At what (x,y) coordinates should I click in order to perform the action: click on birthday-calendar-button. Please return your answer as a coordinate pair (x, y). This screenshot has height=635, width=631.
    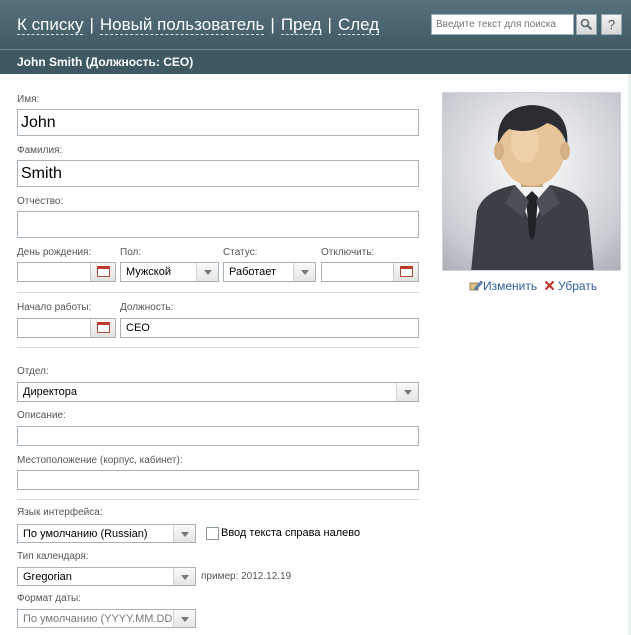
    Looking at the image, I should click on (102, 272).